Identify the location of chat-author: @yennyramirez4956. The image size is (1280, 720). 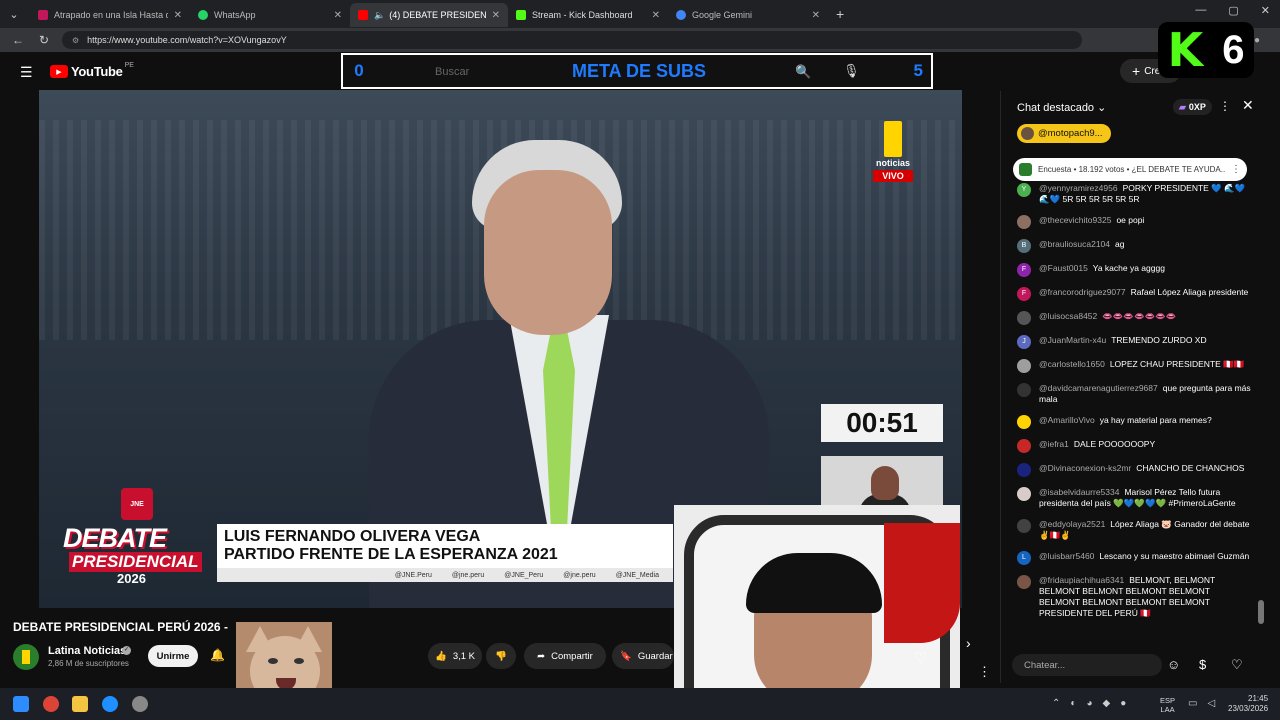
(1078, 188).